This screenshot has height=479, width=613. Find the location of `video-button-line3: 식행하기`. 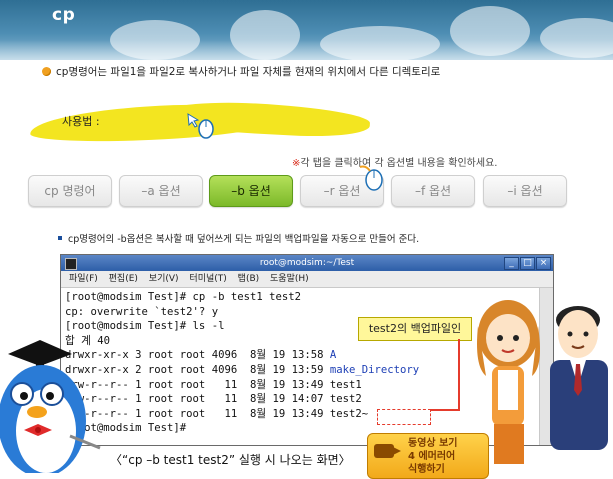

video-button-line3: 식행하기 is located at coordinates (426, 469).